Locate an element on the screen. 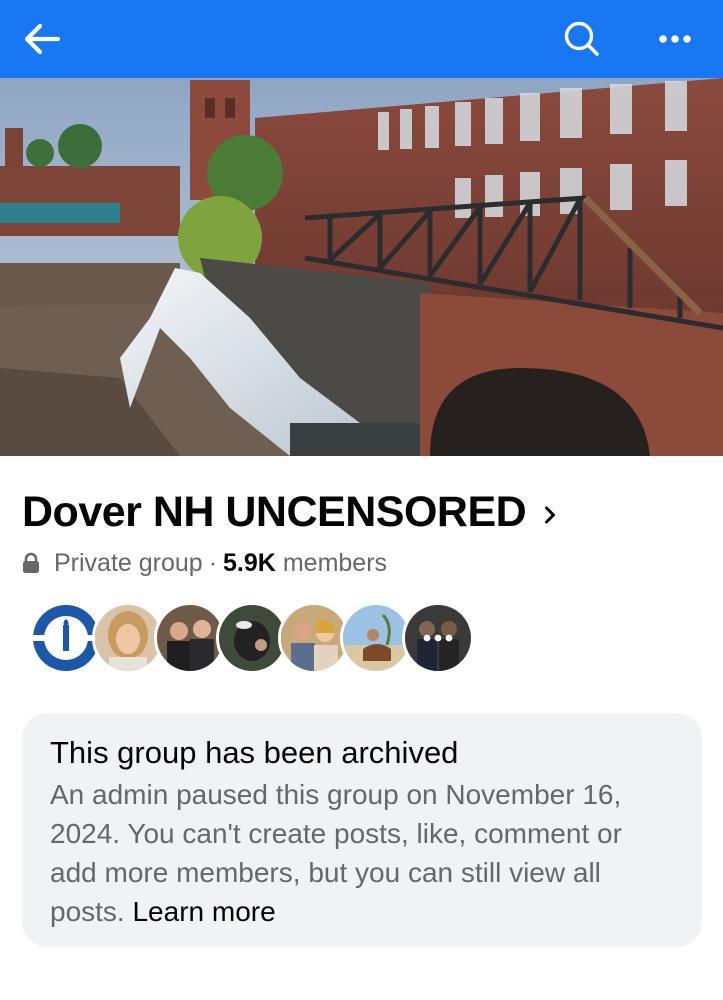 This screenshot has height=1000, width=723. arrow-left-icon is located at coordinates (42, 39).